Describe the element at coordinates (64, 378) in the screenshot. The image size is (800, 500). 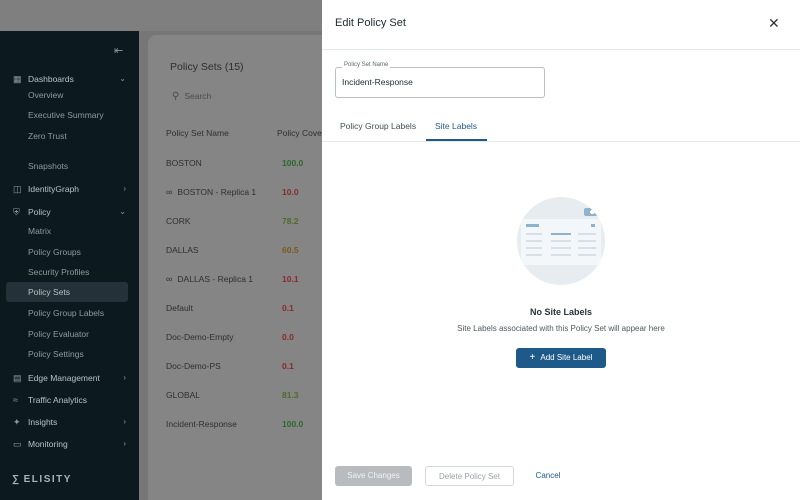
I see `sidebar-item-label: Edge Management` at that location.